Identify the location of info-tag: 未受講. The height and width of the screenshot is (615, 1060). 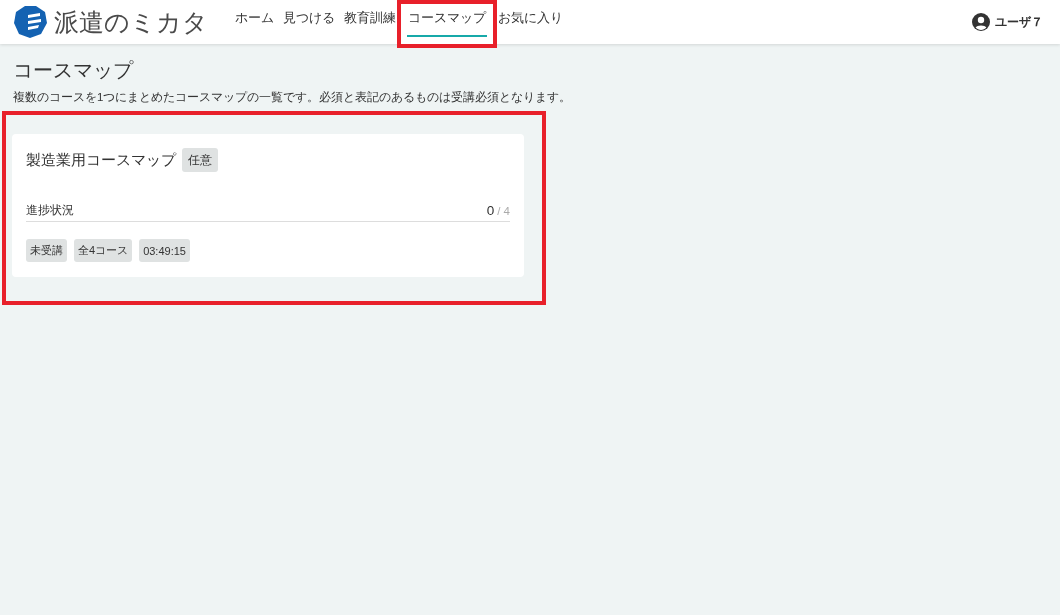
(46, 250).